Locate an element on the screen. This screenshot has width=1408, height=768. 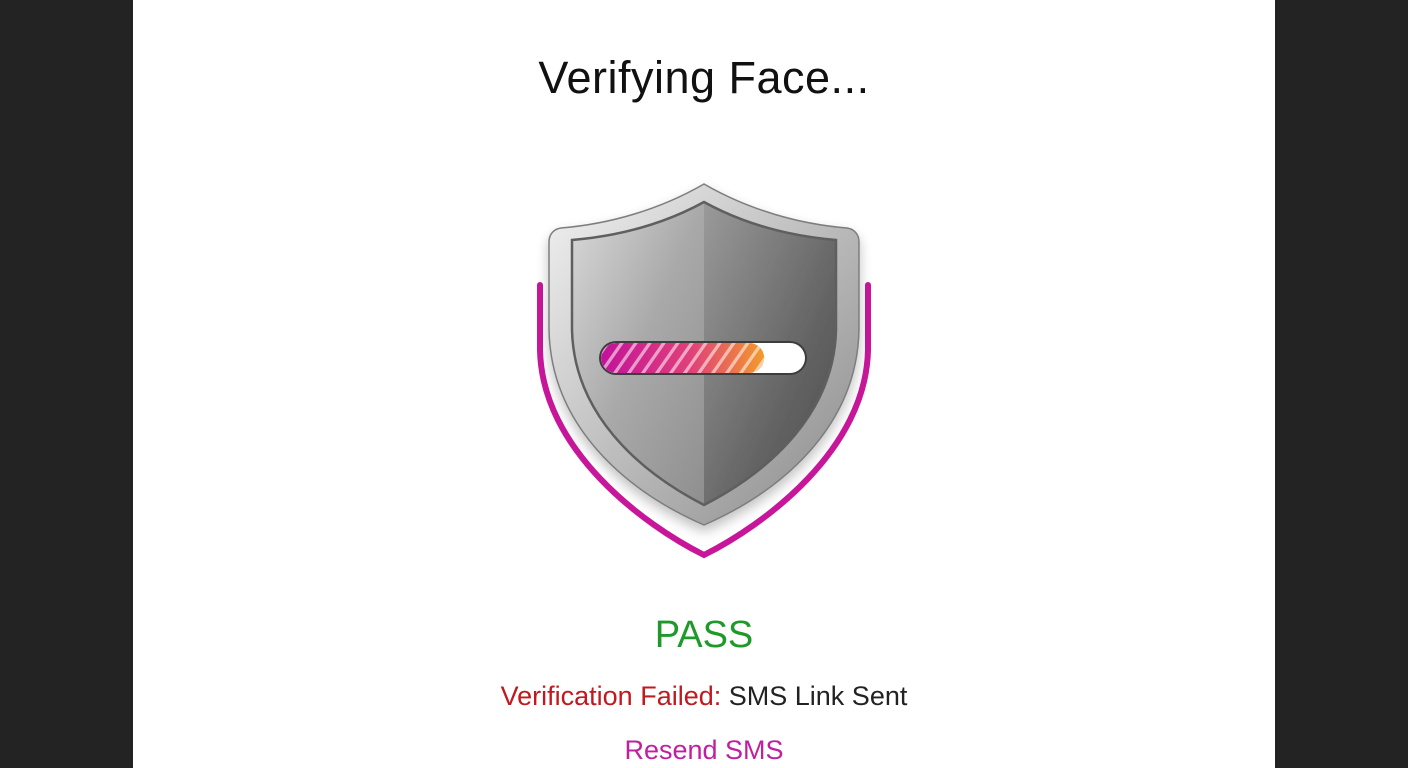
status-message-line: Verification Failed: SMS Link Sent is located at coordinates (704, 696).